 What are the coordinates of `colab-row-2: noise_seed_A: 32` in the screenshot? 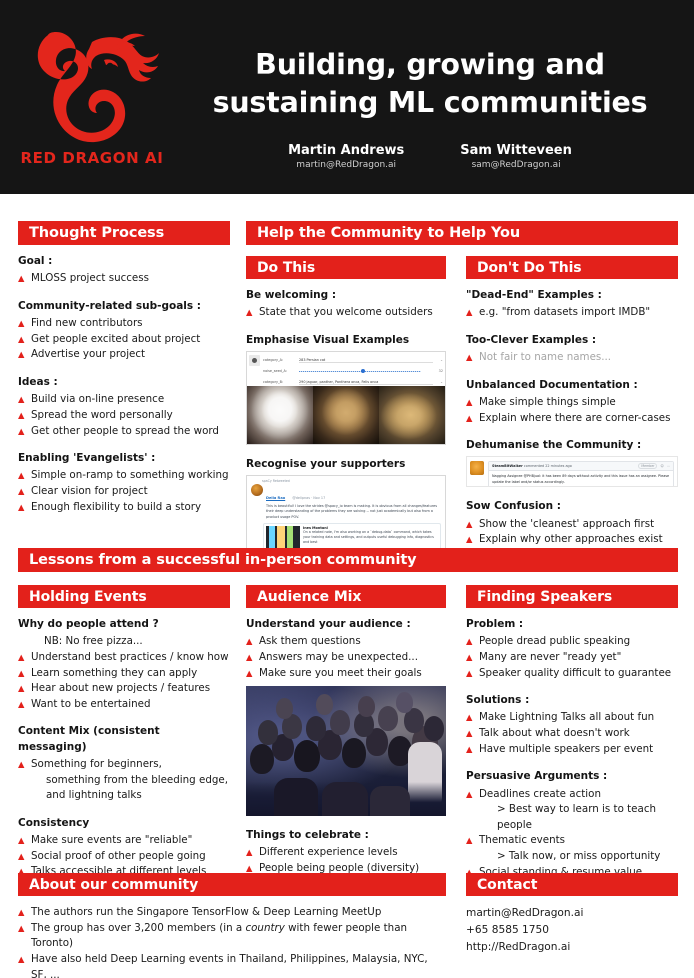 It's located at (346, 371).